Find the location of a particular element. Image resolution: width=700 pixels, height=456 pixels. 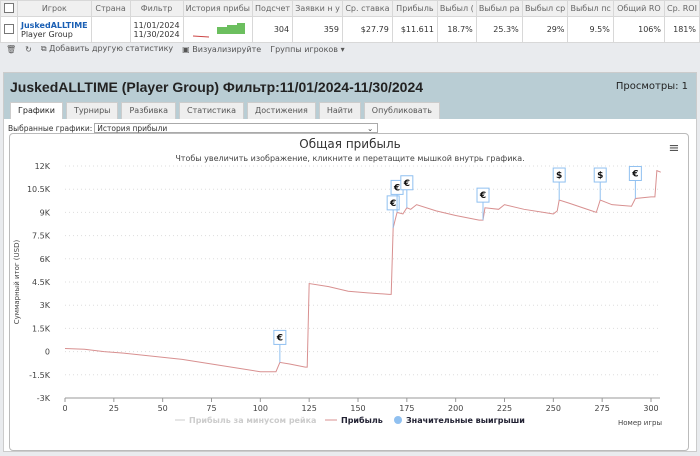

stat-c1: 18.7% is located at coordinates (456, 29).